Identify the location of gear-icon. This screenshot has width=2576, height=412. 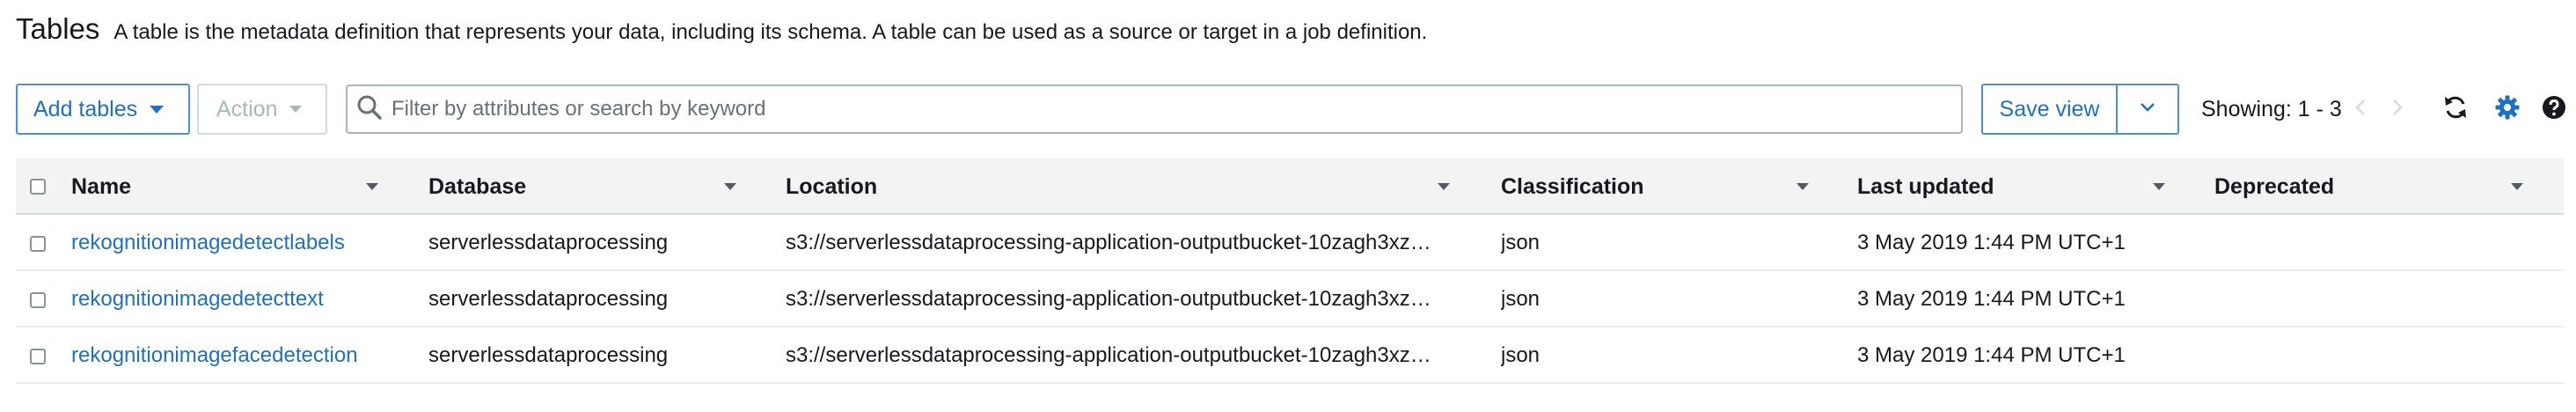
(2507, 109).